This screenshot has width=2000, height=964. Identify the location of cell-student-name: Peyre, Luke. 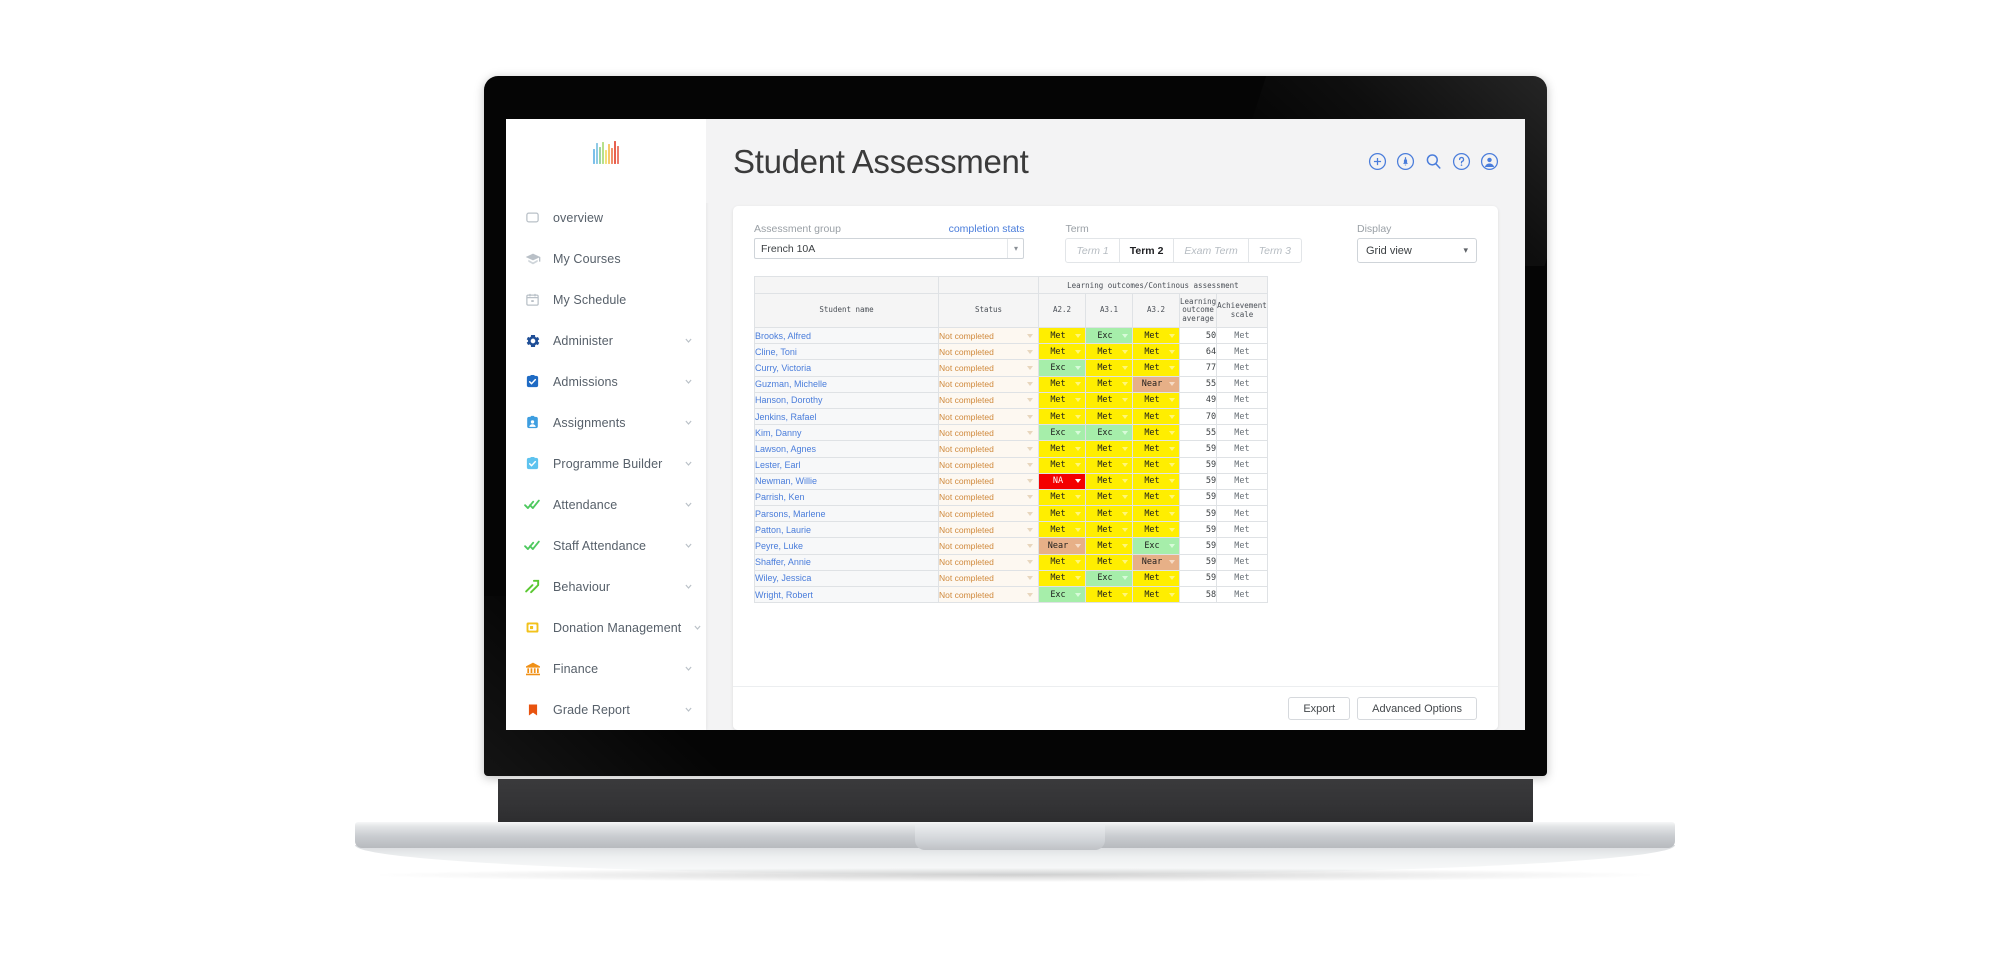
(846, 546).